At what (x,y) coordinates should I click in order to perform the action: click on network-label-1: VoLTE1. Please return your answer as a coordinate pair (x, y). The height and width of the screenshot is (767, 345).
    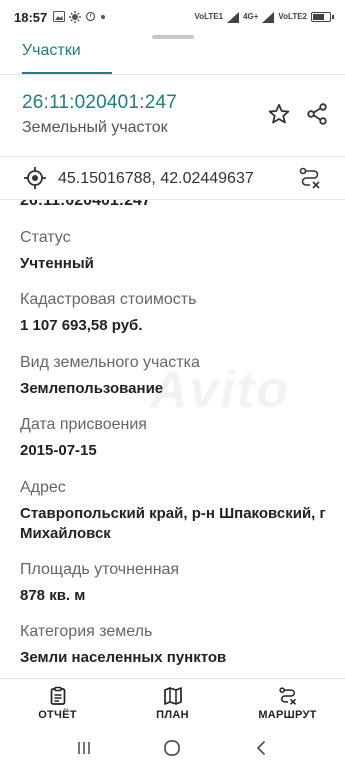
    Looking at the image, I should click on (209, 16).